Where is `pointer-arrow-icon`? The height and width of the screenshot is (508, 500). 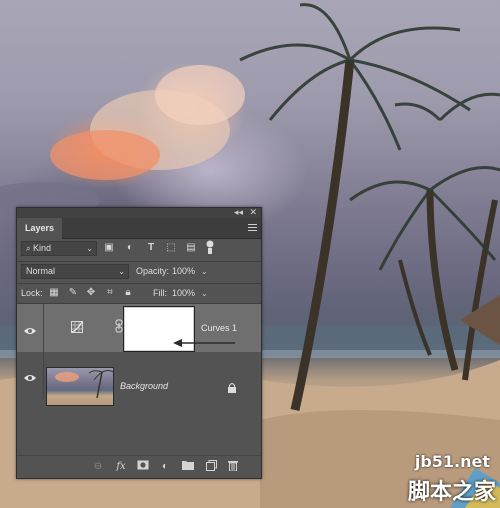
pointer-arrow-icon is located at coordinates (205, 341).